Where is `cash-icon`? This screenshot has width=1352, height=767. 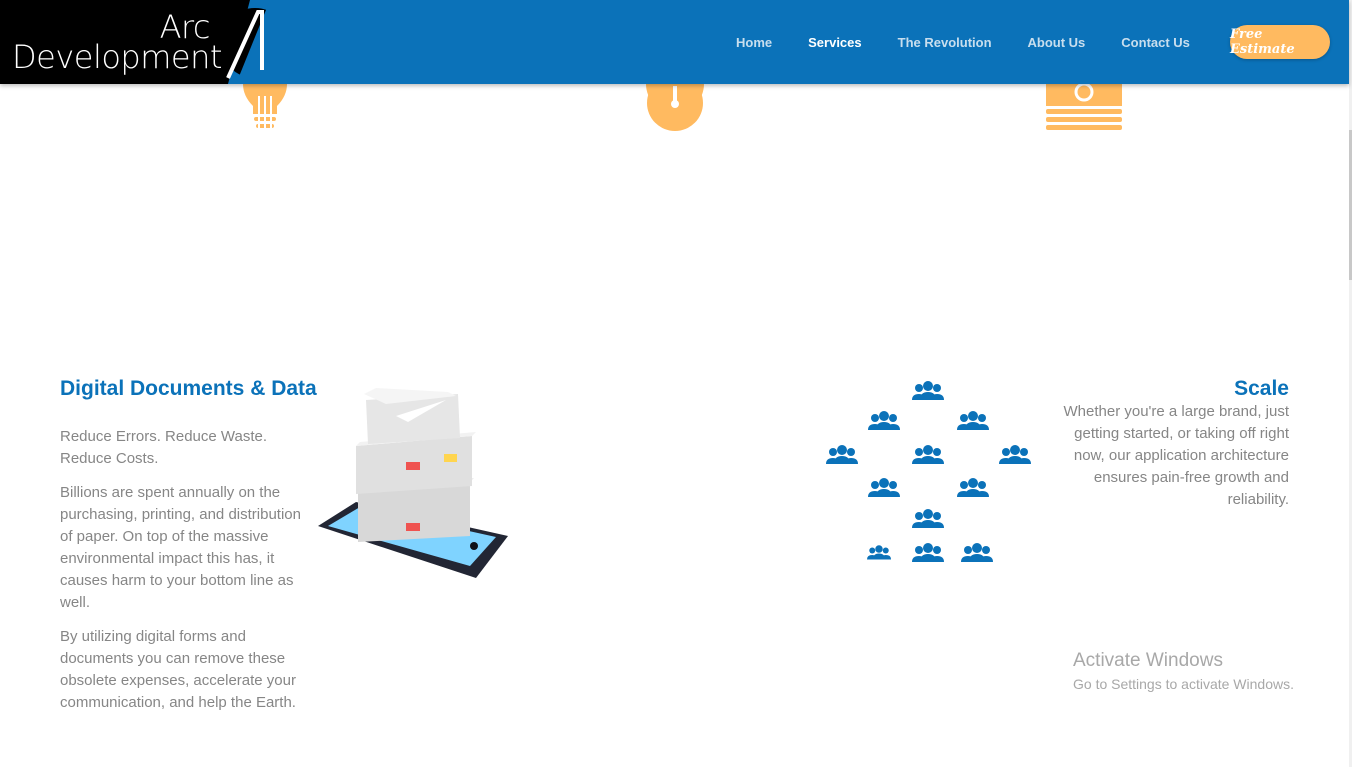 cash-icon is located at coordinates (1084, 107).